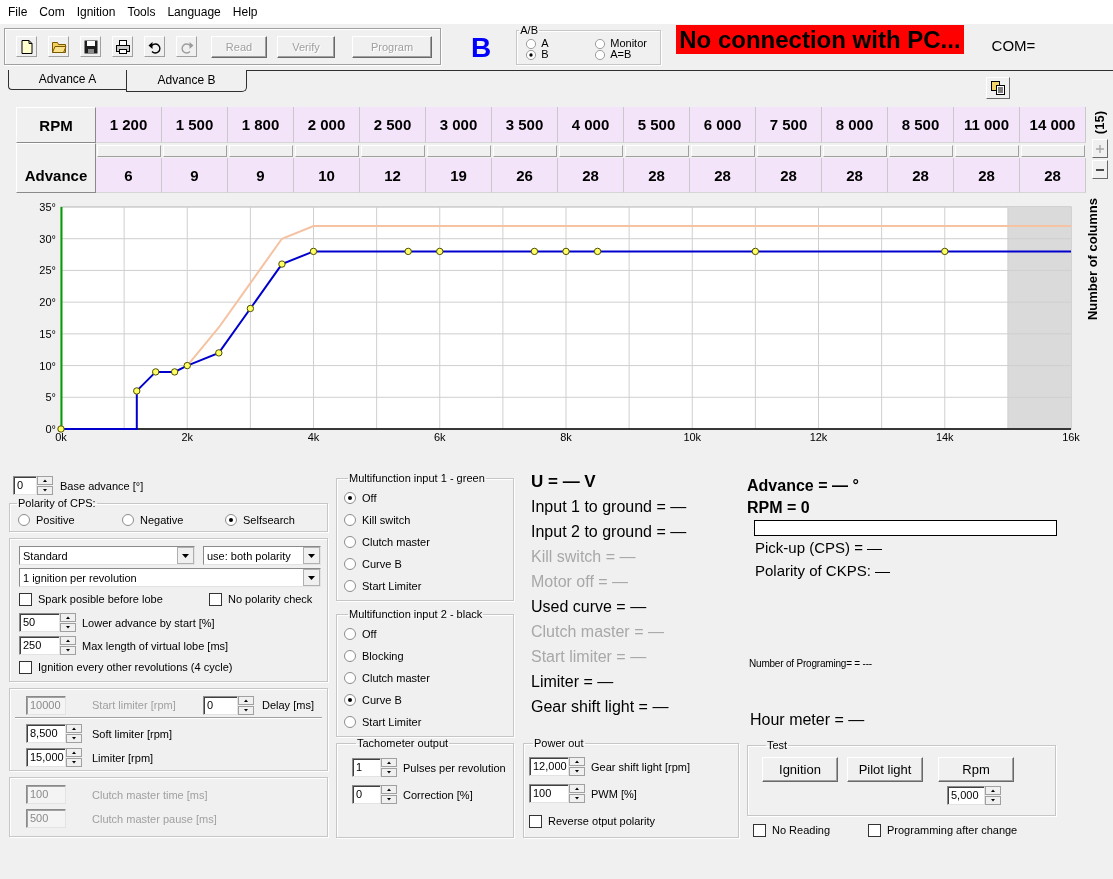  I want to click on table-cell: 19, so click(459, 175).